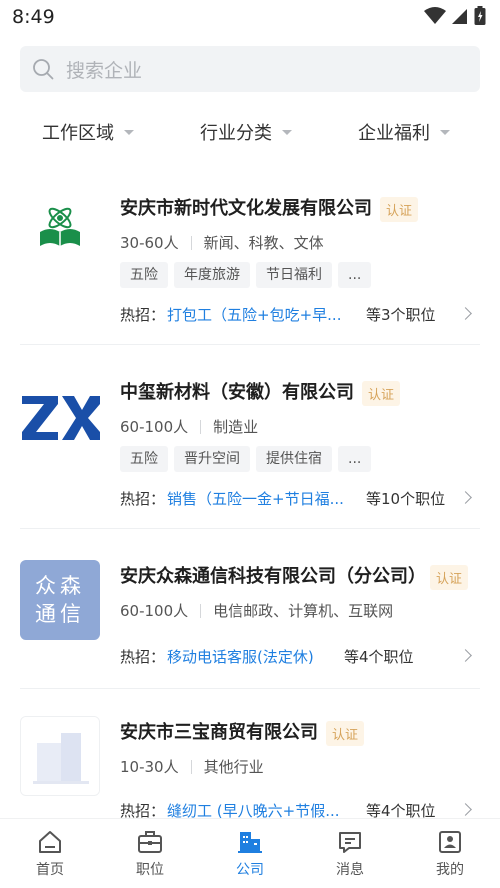 The height and width of the screenshot is (888, 500). What do you see at coordinates (480, 15) in the screenshot?
I see `battery-icon` at bounding box center [480, 15].